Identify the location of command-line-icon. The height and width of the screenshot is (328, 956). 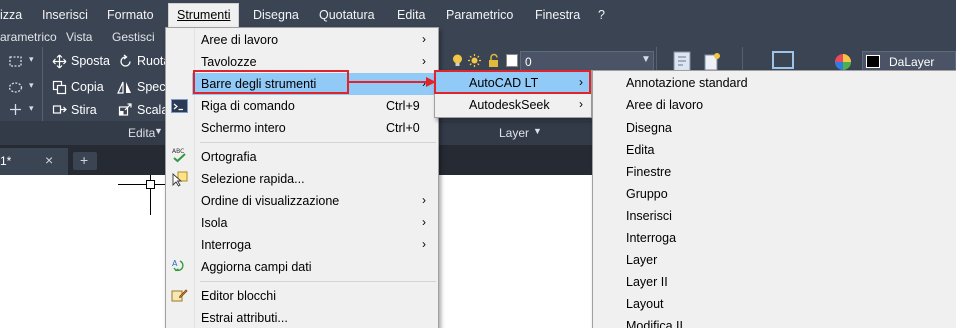
(179, 106).